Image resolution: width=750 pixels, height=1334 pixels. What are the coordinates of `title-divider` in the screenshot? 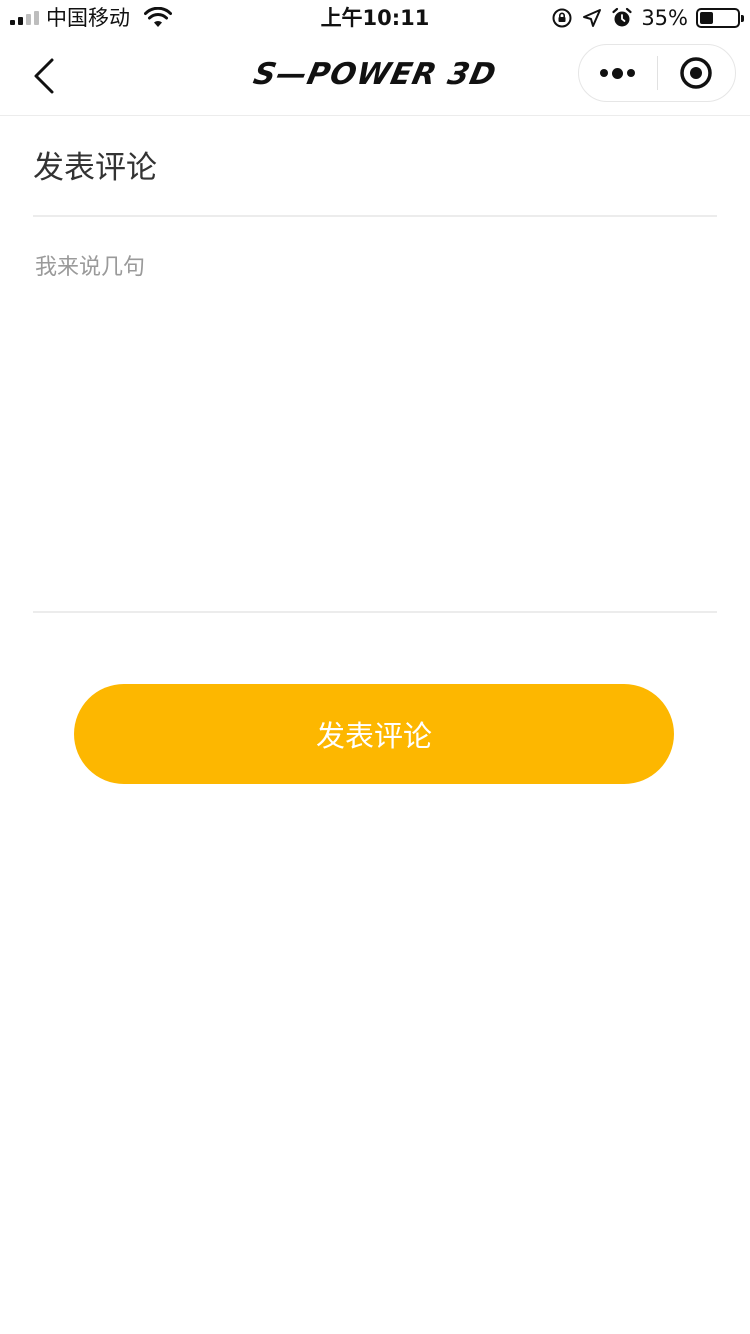 It's located at (375, 216).